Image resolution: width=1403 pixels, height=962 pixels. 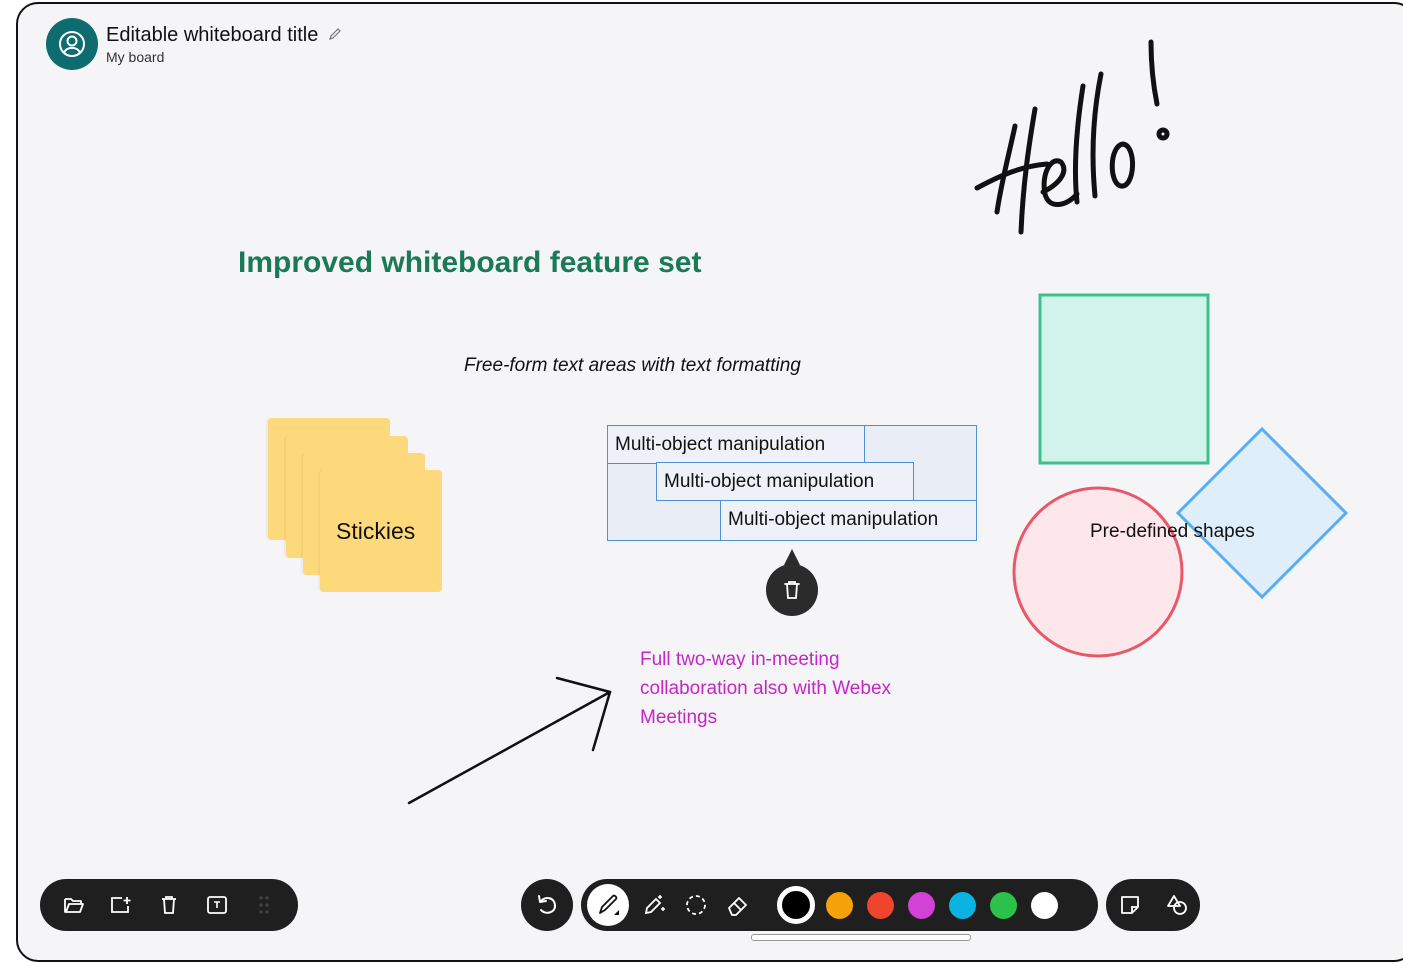 I want to click on shapes-icon, so click(x=1177, y=905).